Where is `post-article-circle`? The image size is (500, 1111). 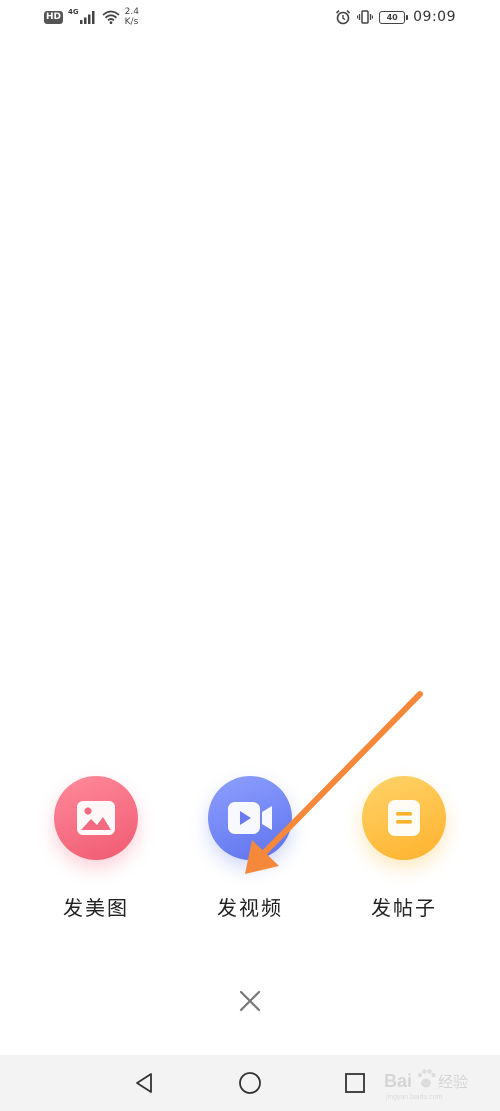 post-article-circle is located at coordinates (404, 818).